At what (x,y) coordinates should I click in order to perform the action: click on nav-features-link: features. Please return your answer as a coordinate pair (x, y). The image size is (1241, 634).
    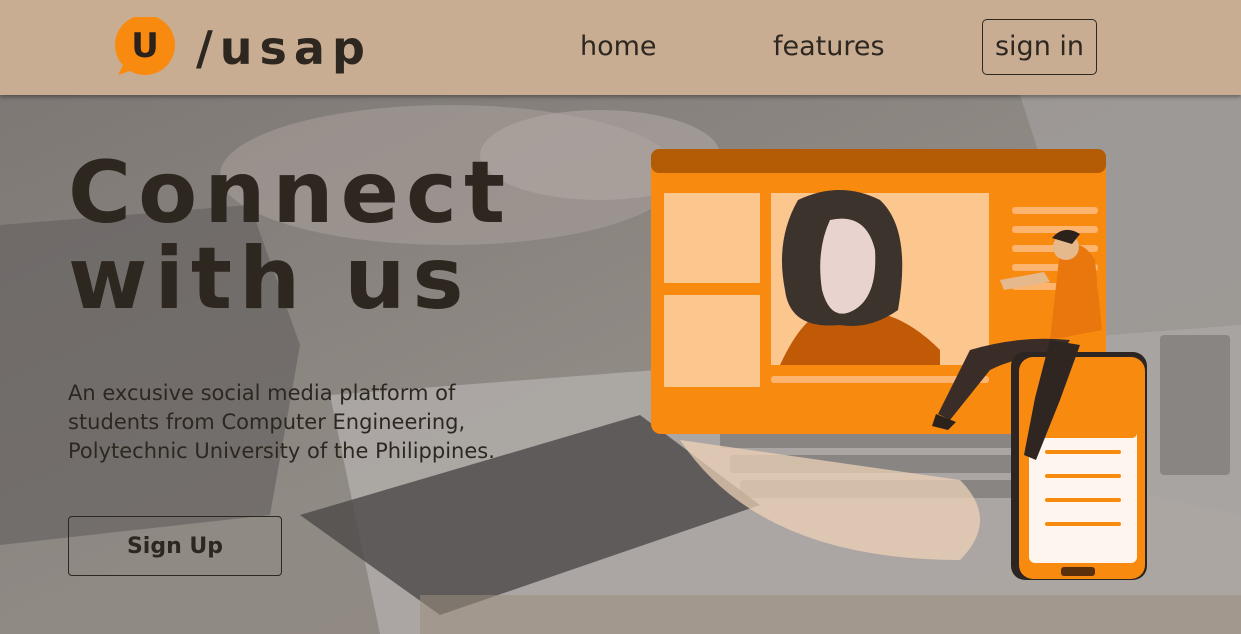
    Looking at the image, I should click on (829, 47).